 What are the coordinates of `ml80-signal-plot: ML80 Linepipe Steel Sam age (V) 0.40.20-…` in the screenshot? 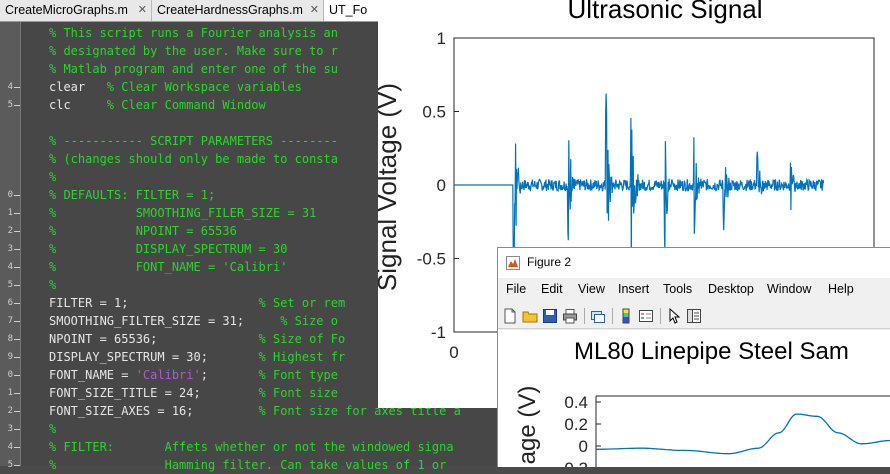 It's located at (702, 406).